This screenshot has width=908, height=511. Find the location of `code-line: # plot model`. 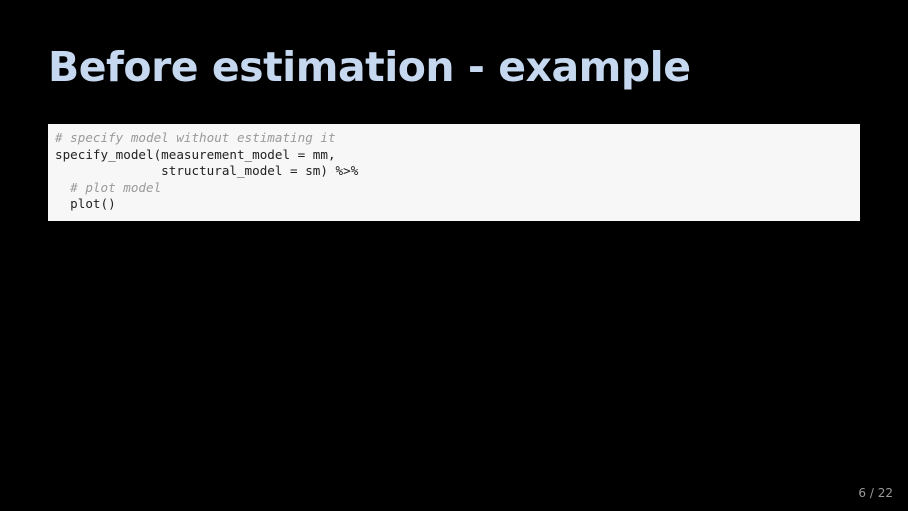

code-line: # plot model is located at coordinates (454, 188).